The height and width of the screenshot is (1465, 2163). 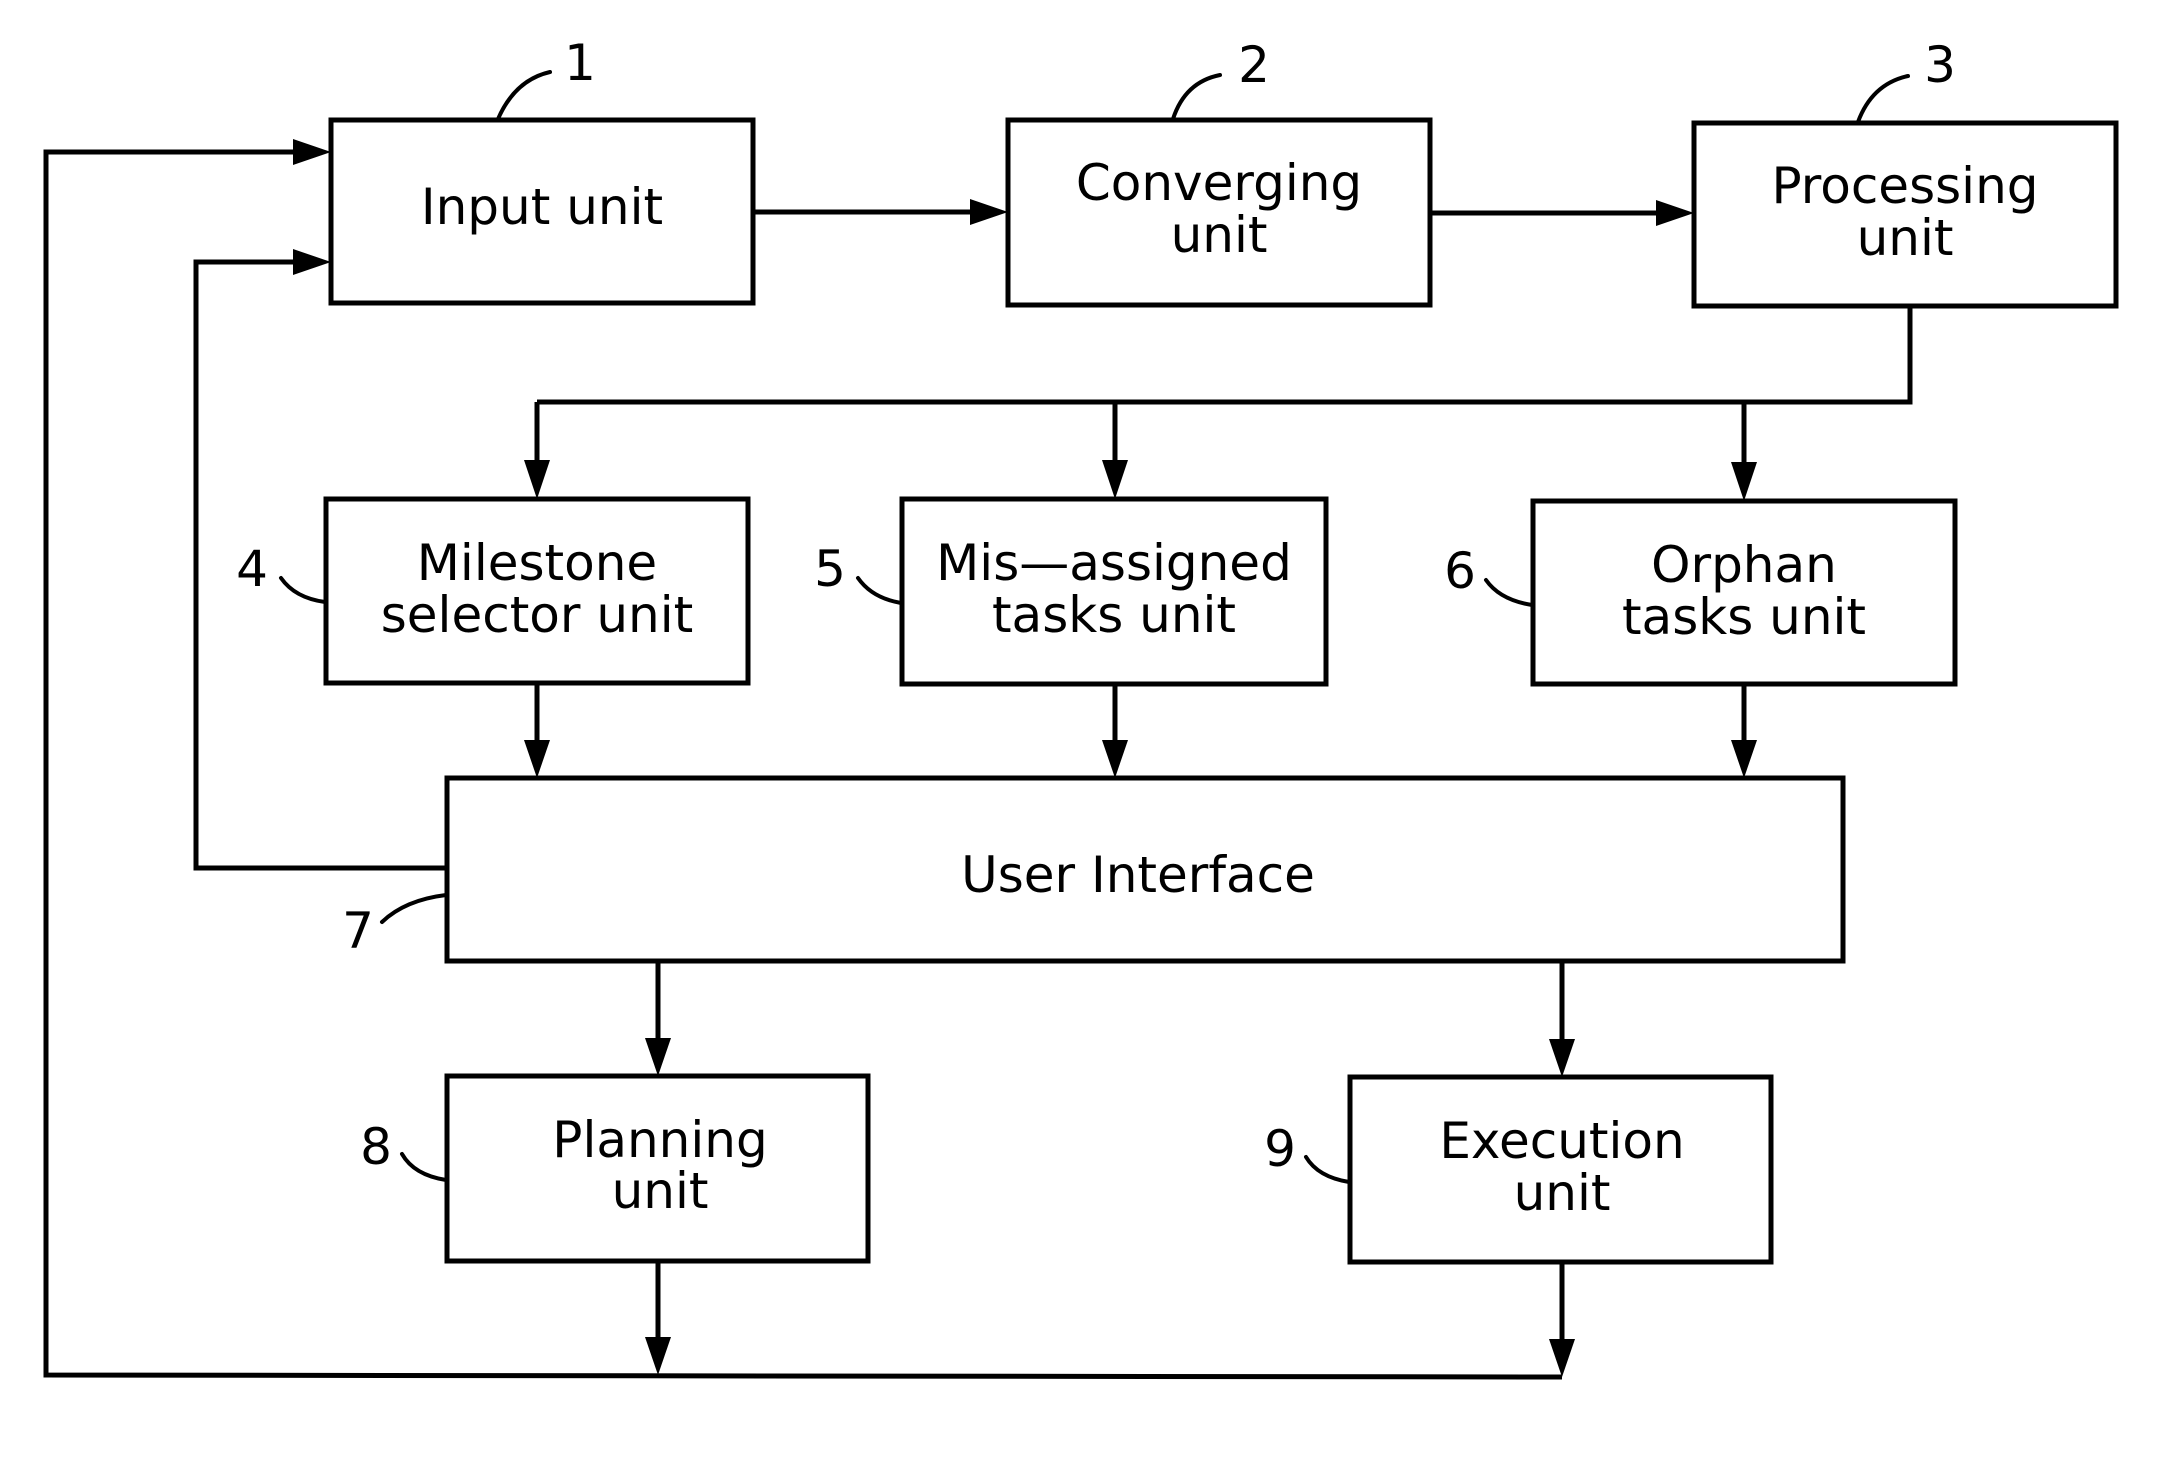 I want to click on unit-converging-label-line1: Converging, so click(x=1219, y=183).